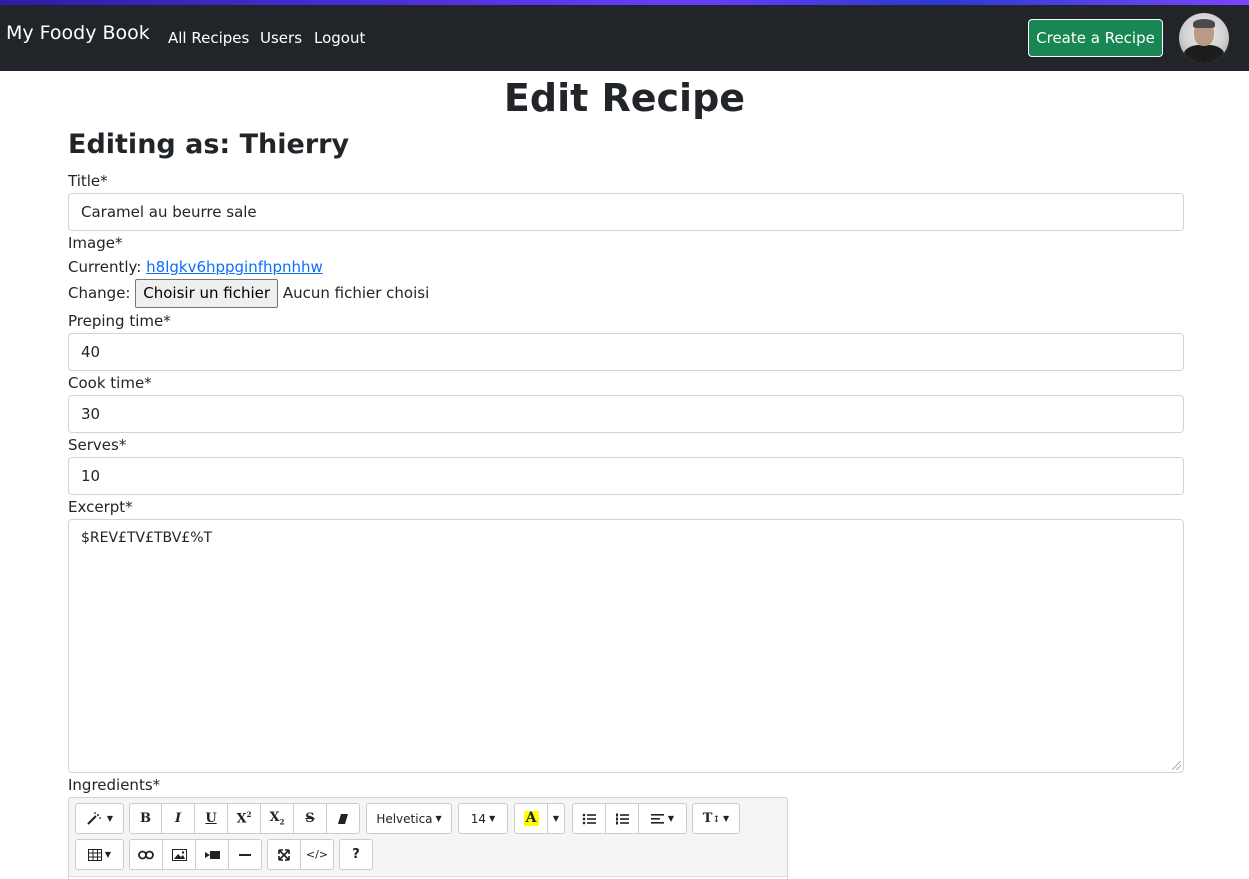 The height and width of the screenshot is (879, 1249). What do you see at coordinates (626, 414) in the screenshot?
I see `cook-time-input: 30` at bounding box center [626, 414].